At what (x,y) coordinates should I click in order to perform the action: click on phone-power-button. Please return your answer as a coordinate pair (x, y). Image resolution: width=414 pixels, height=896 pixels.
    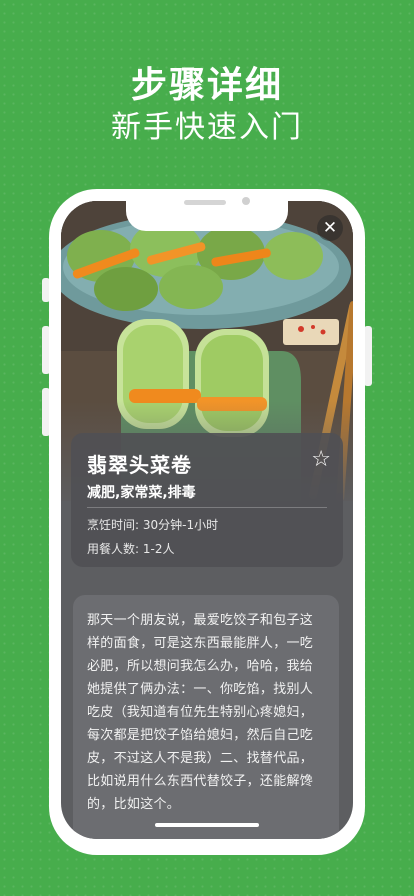
    Looking at the image, I should click on (368, 356).